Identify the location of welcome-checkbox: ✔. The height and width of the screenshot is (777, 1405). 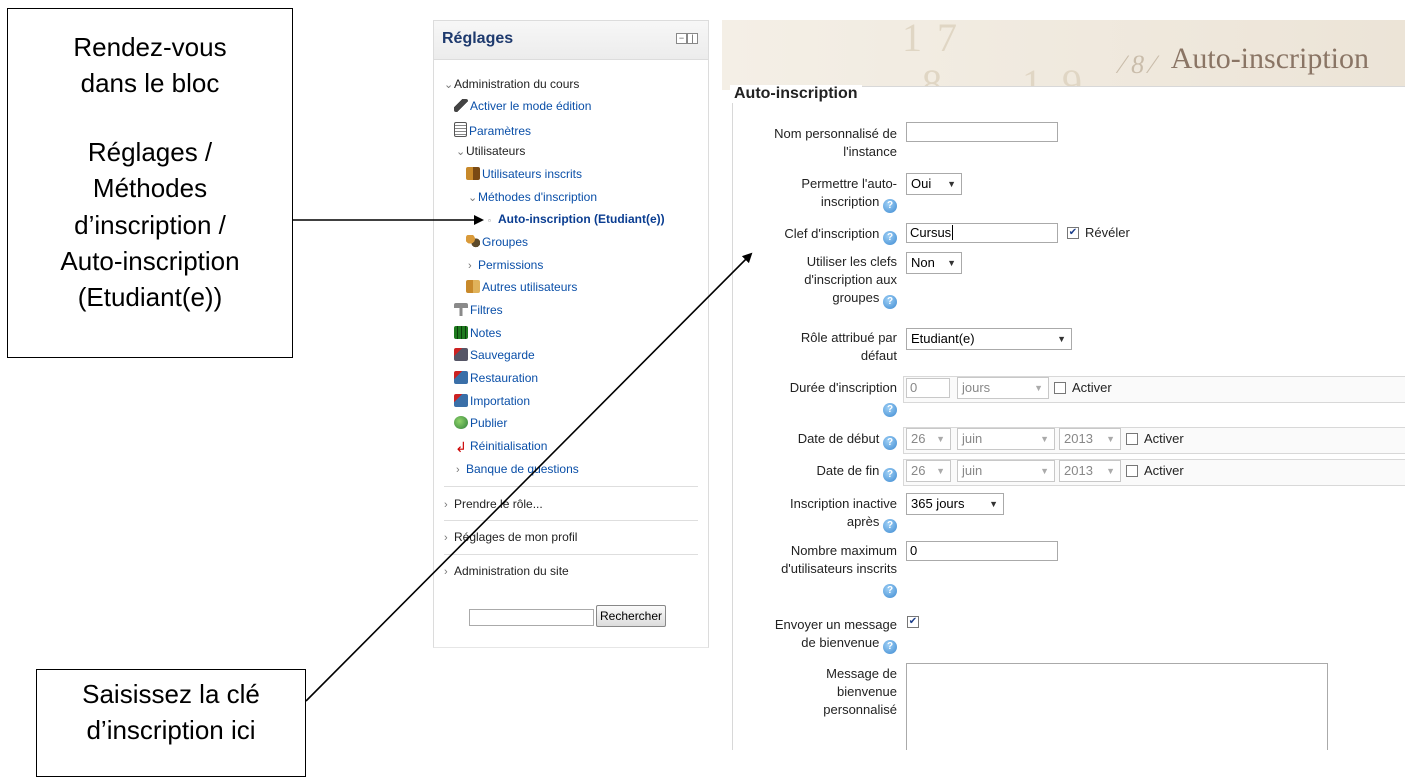
(913, 622).